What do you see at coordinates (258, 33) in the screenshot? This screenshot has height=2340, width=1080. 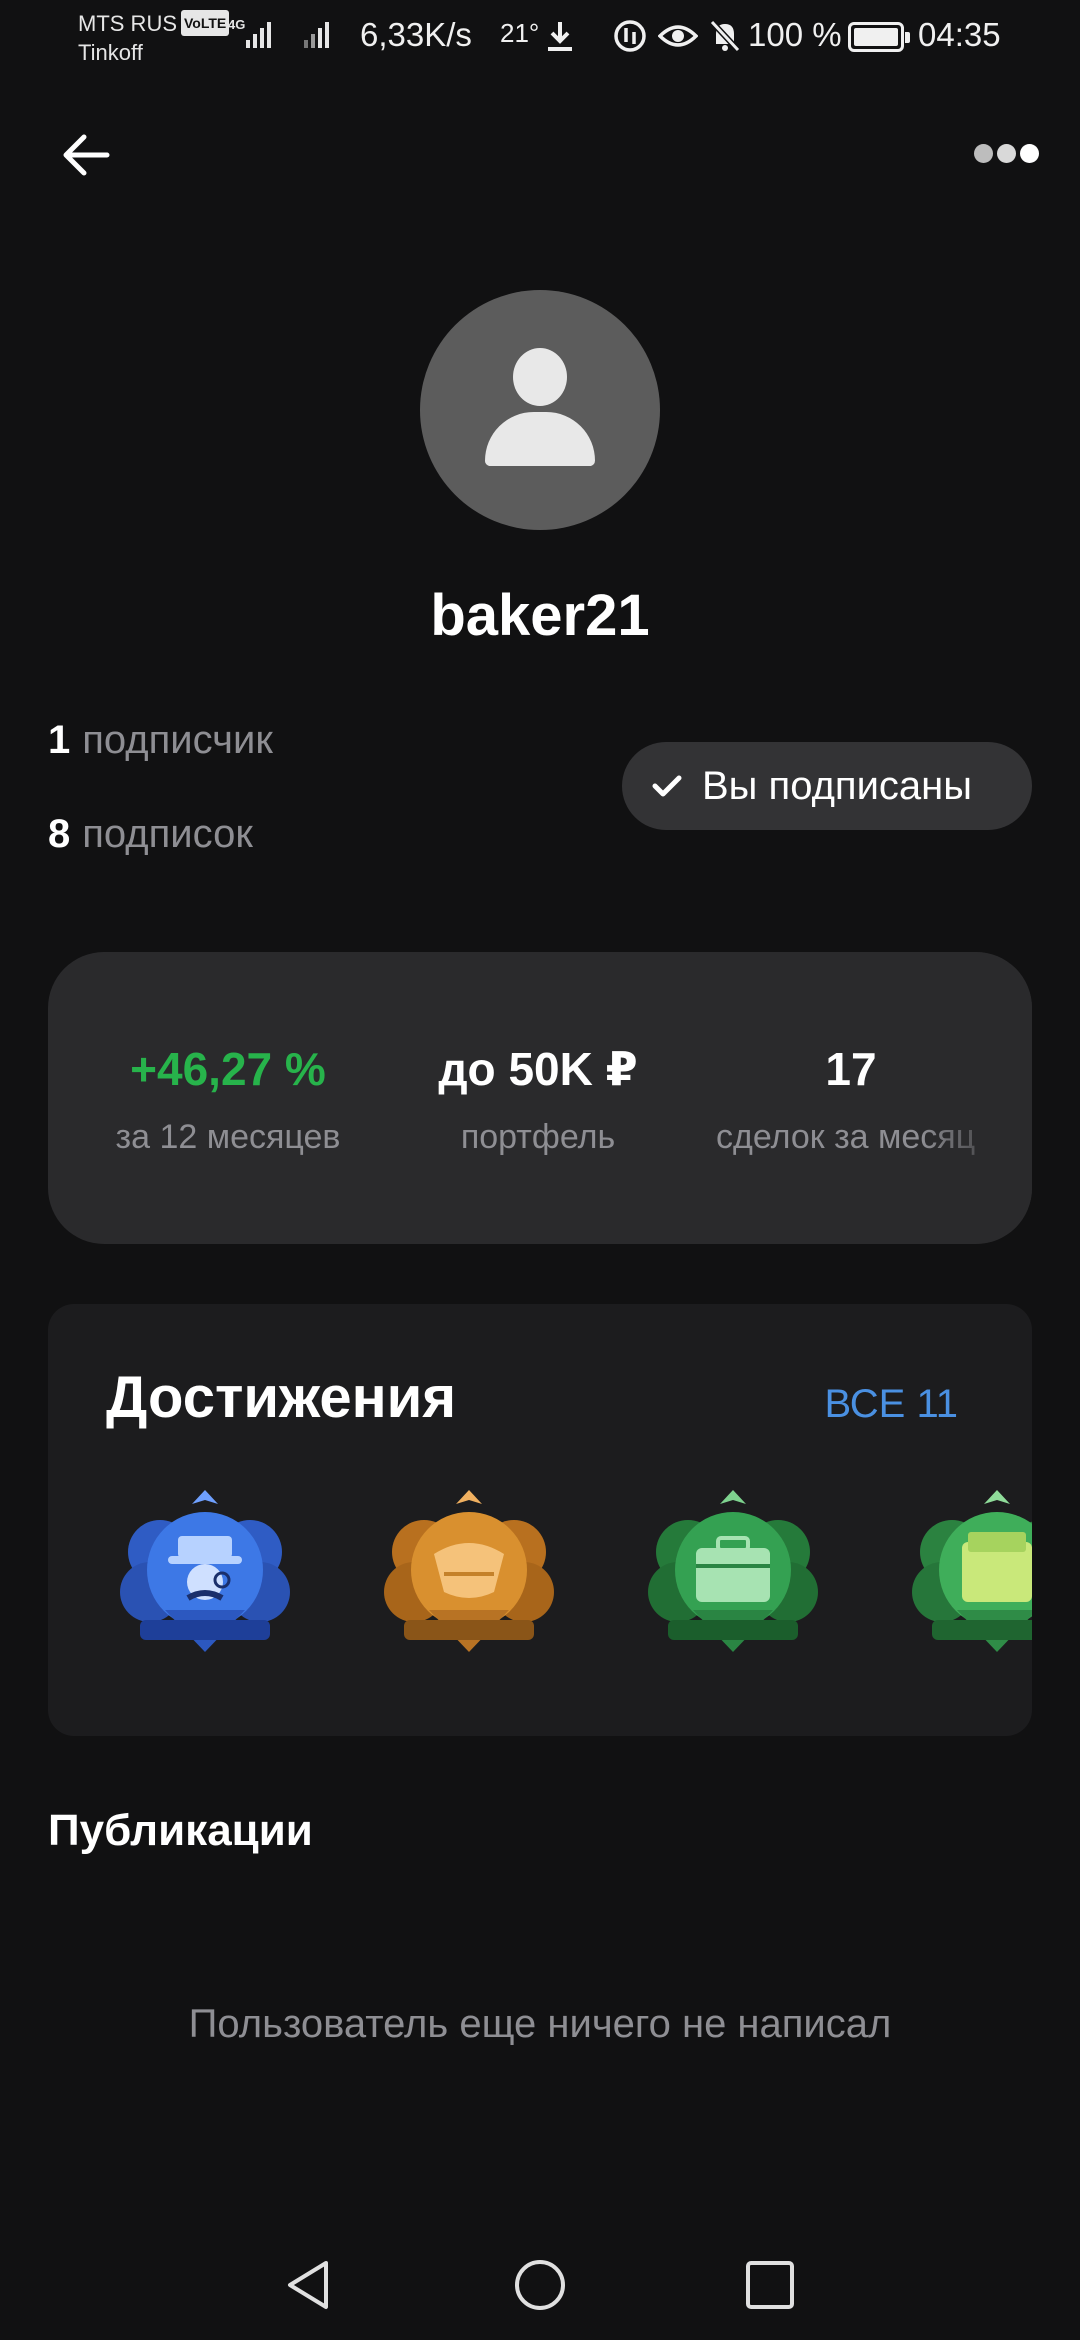 I see `signal-icon` at bounding box center [258, 33].